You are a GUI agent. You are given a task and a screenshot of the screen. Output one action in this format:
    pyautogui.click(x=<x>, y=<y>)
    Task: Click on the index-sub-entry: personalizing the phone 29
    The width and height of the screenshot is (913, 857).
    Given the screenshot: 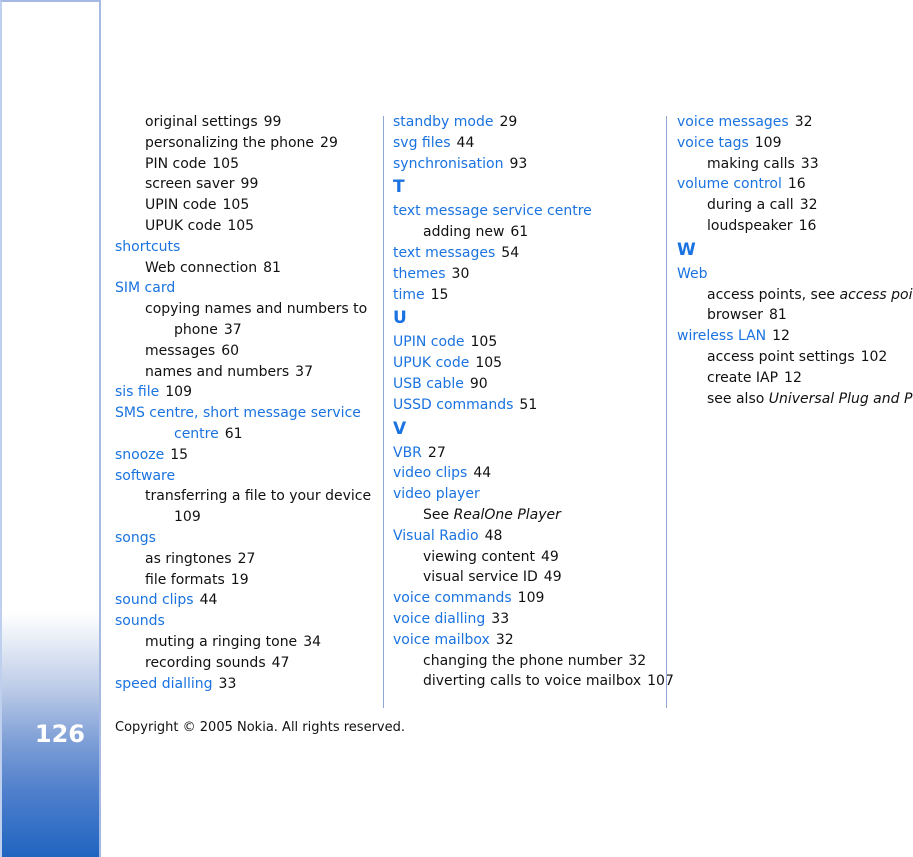 What is the action you would take?
    pyautogui.click(x=246, y=143)
    